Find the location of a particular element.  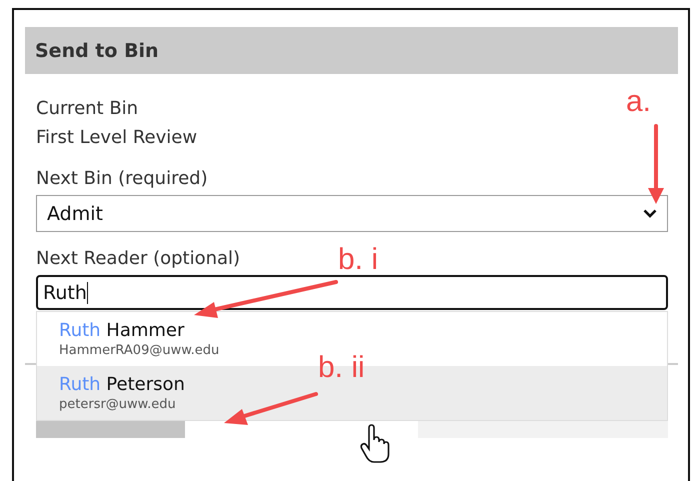

hand-cursor-icon is located at coordinates (375, 444).